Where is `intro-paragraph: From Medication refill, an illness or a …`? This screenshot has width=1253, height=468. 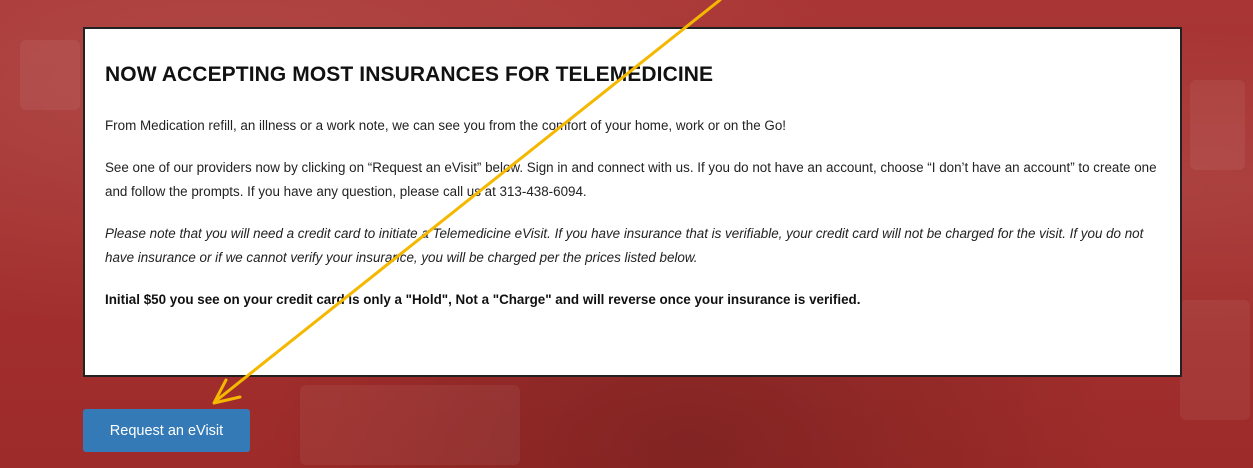
intro-paragraph: From Medication refill, an illness or a … is located at coordinates (445, 125).